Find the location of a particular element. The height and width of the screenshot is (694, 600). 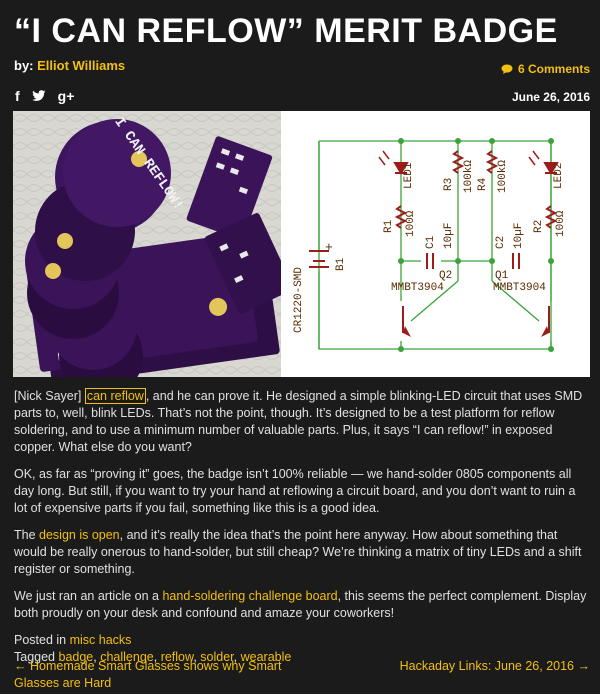

label-b1-value: CR1220-SMD is located at coordinates (299, 300).